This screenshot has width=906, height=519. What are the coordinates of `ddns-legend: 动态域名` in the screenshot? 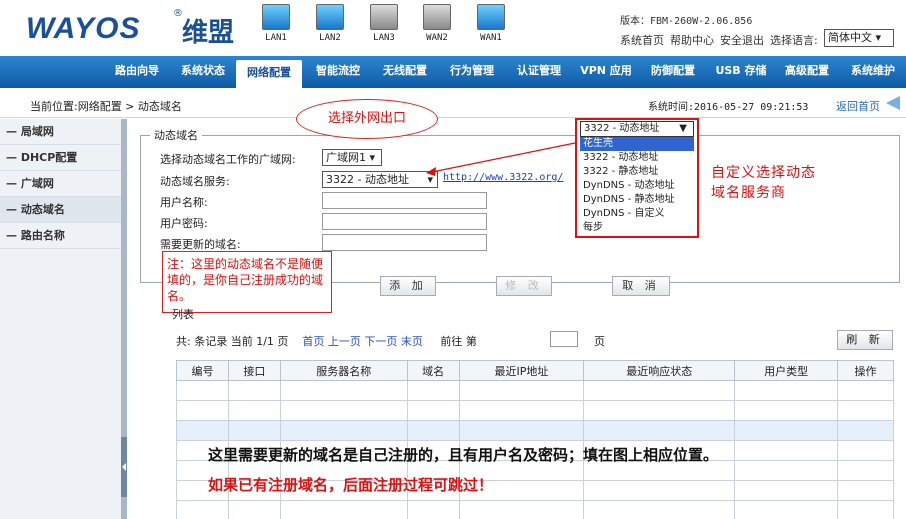 It's located at (176, 135).